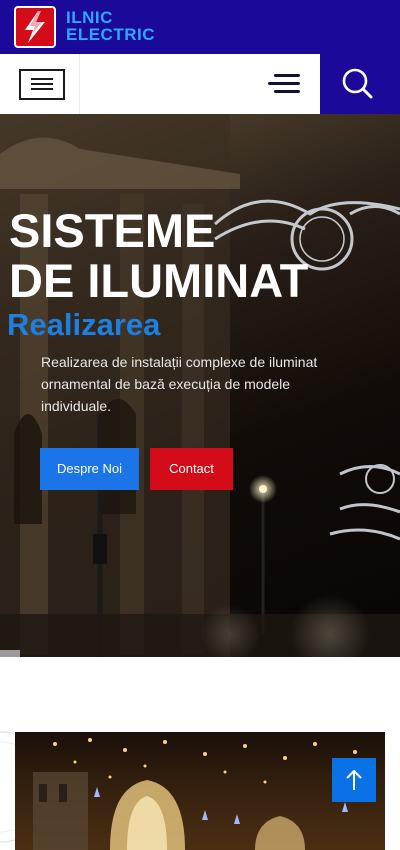  What do you see at coordinates (200, 84) in the screenshot?
I see `navigation-bar` at bounding box center [200, 84].